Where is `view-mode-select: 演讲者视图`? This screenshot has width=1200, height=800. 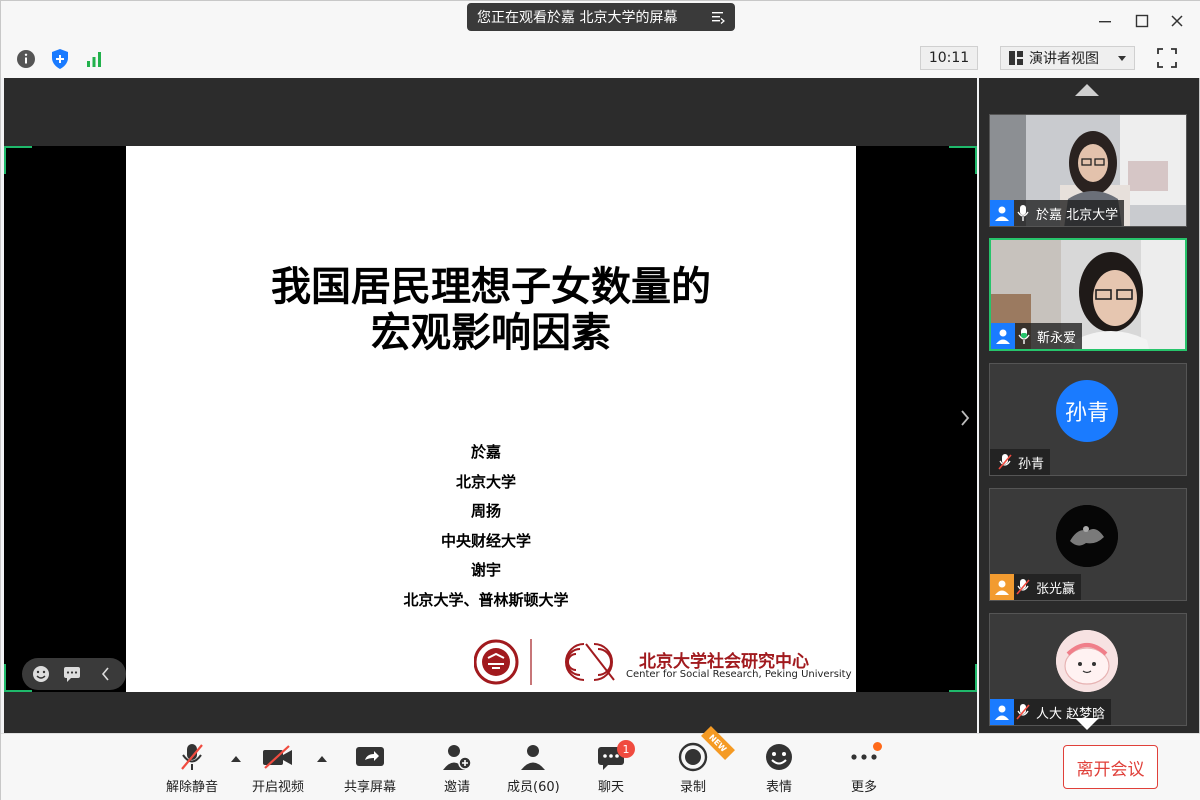
view-mode-select: 演讲者视图 is located at coordinates (1067, 58).